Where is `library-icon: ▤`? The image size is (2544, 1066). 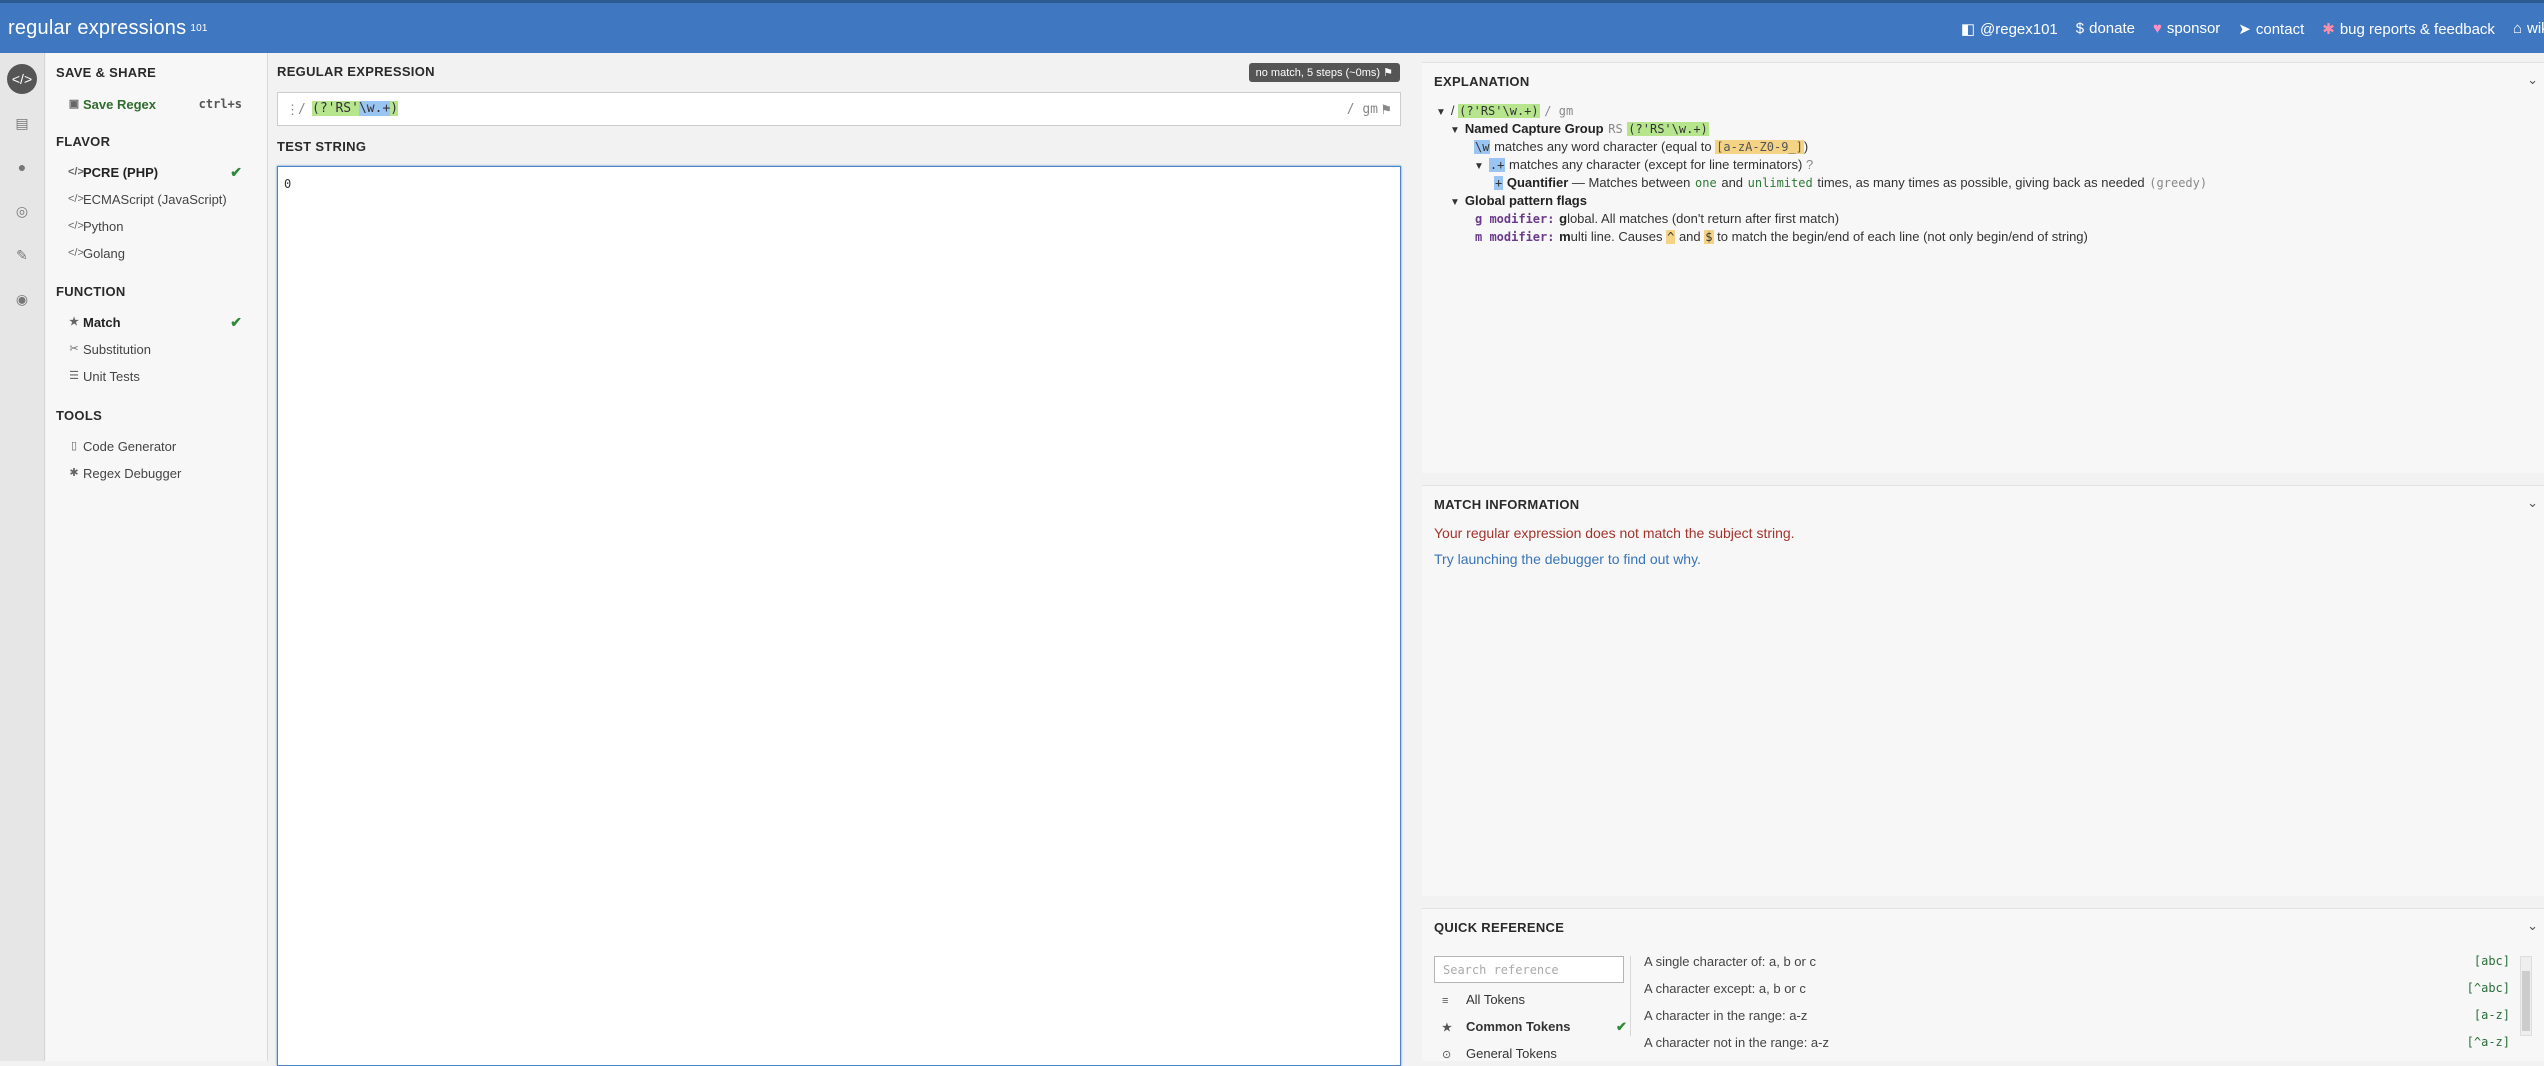
library-icon: ▤ is located at coordinates (22, 123).